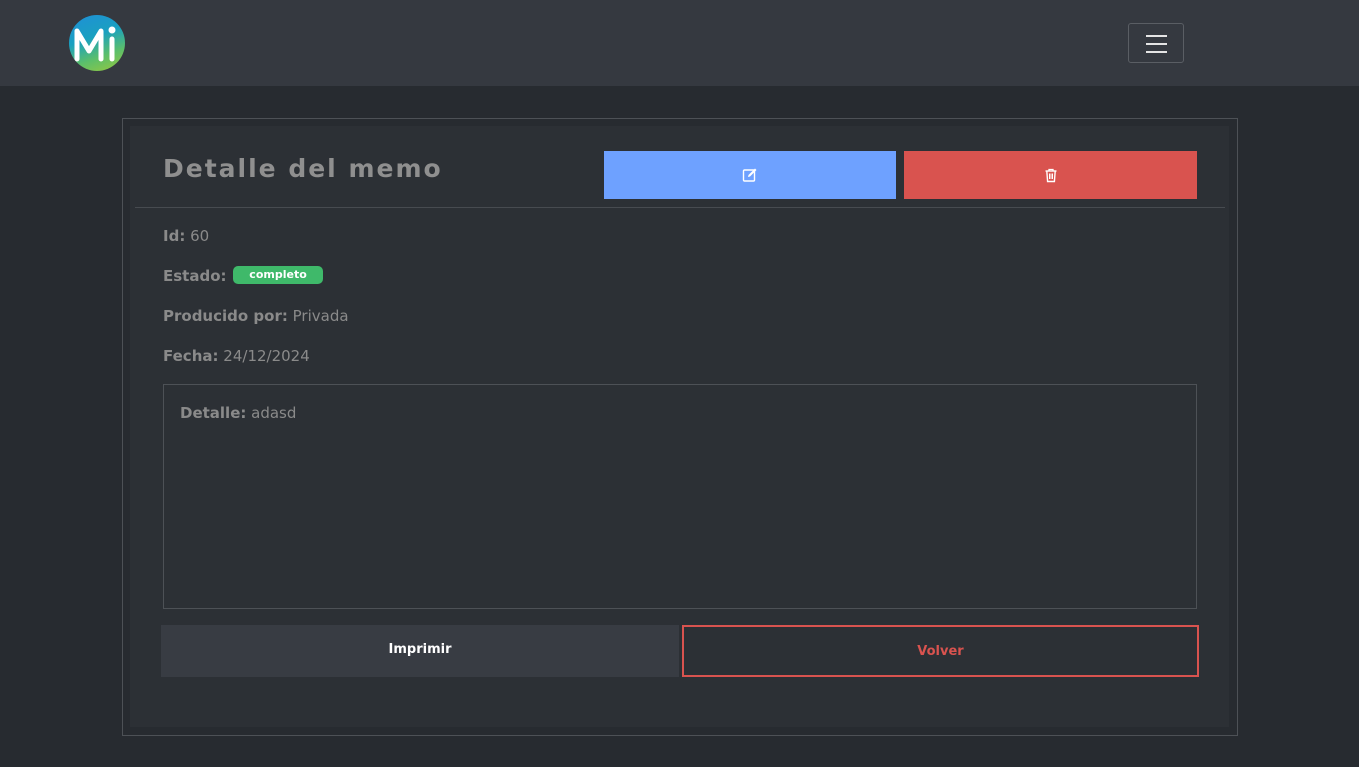  I want to click on field-id-label: Id:, so click(174, 236).